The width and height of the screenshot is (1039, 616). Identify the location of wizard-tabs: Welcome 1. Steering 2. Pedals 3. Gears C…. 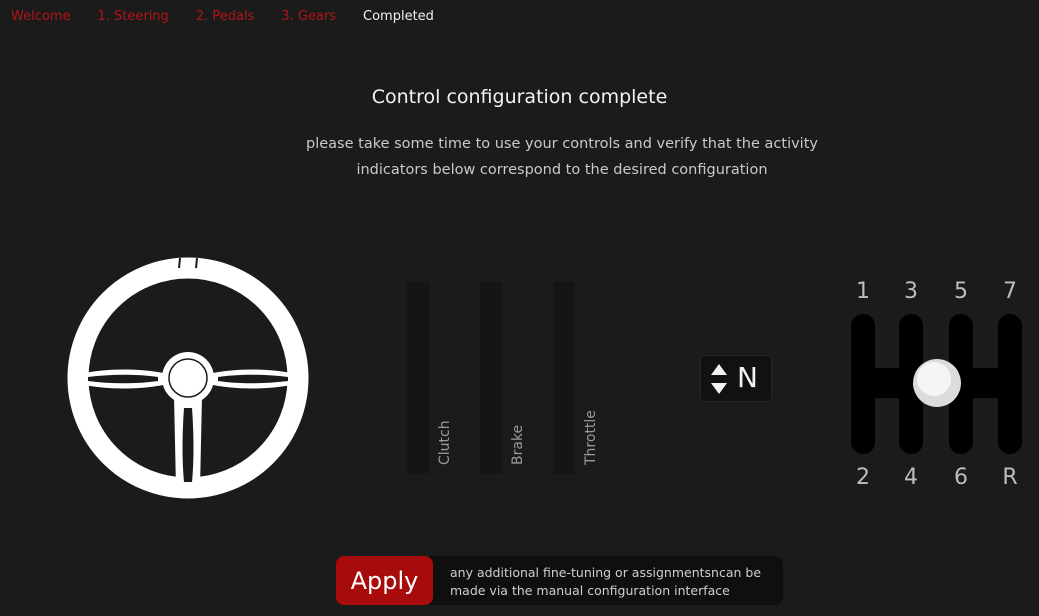
(236, 16).